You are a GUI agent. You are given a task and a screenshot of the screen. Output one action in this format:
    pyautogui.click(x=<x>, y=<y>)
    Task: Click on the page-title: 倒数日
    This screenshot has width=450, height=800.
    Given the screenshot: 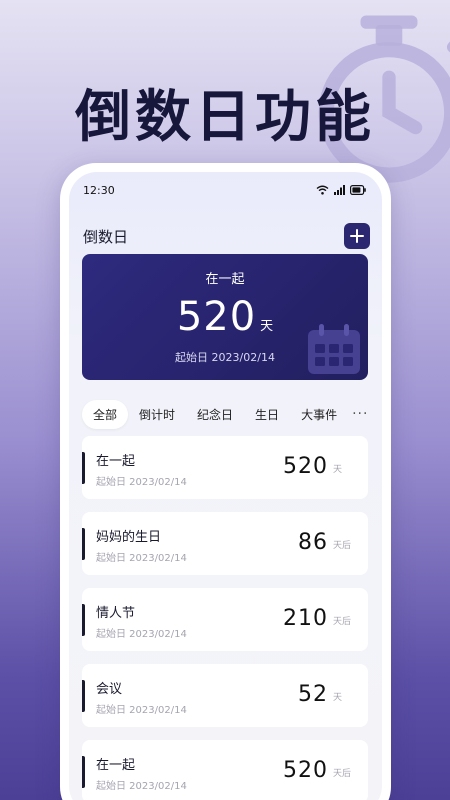 What is the action you would take?
    pyautogui.click(x=106, y=236)
    